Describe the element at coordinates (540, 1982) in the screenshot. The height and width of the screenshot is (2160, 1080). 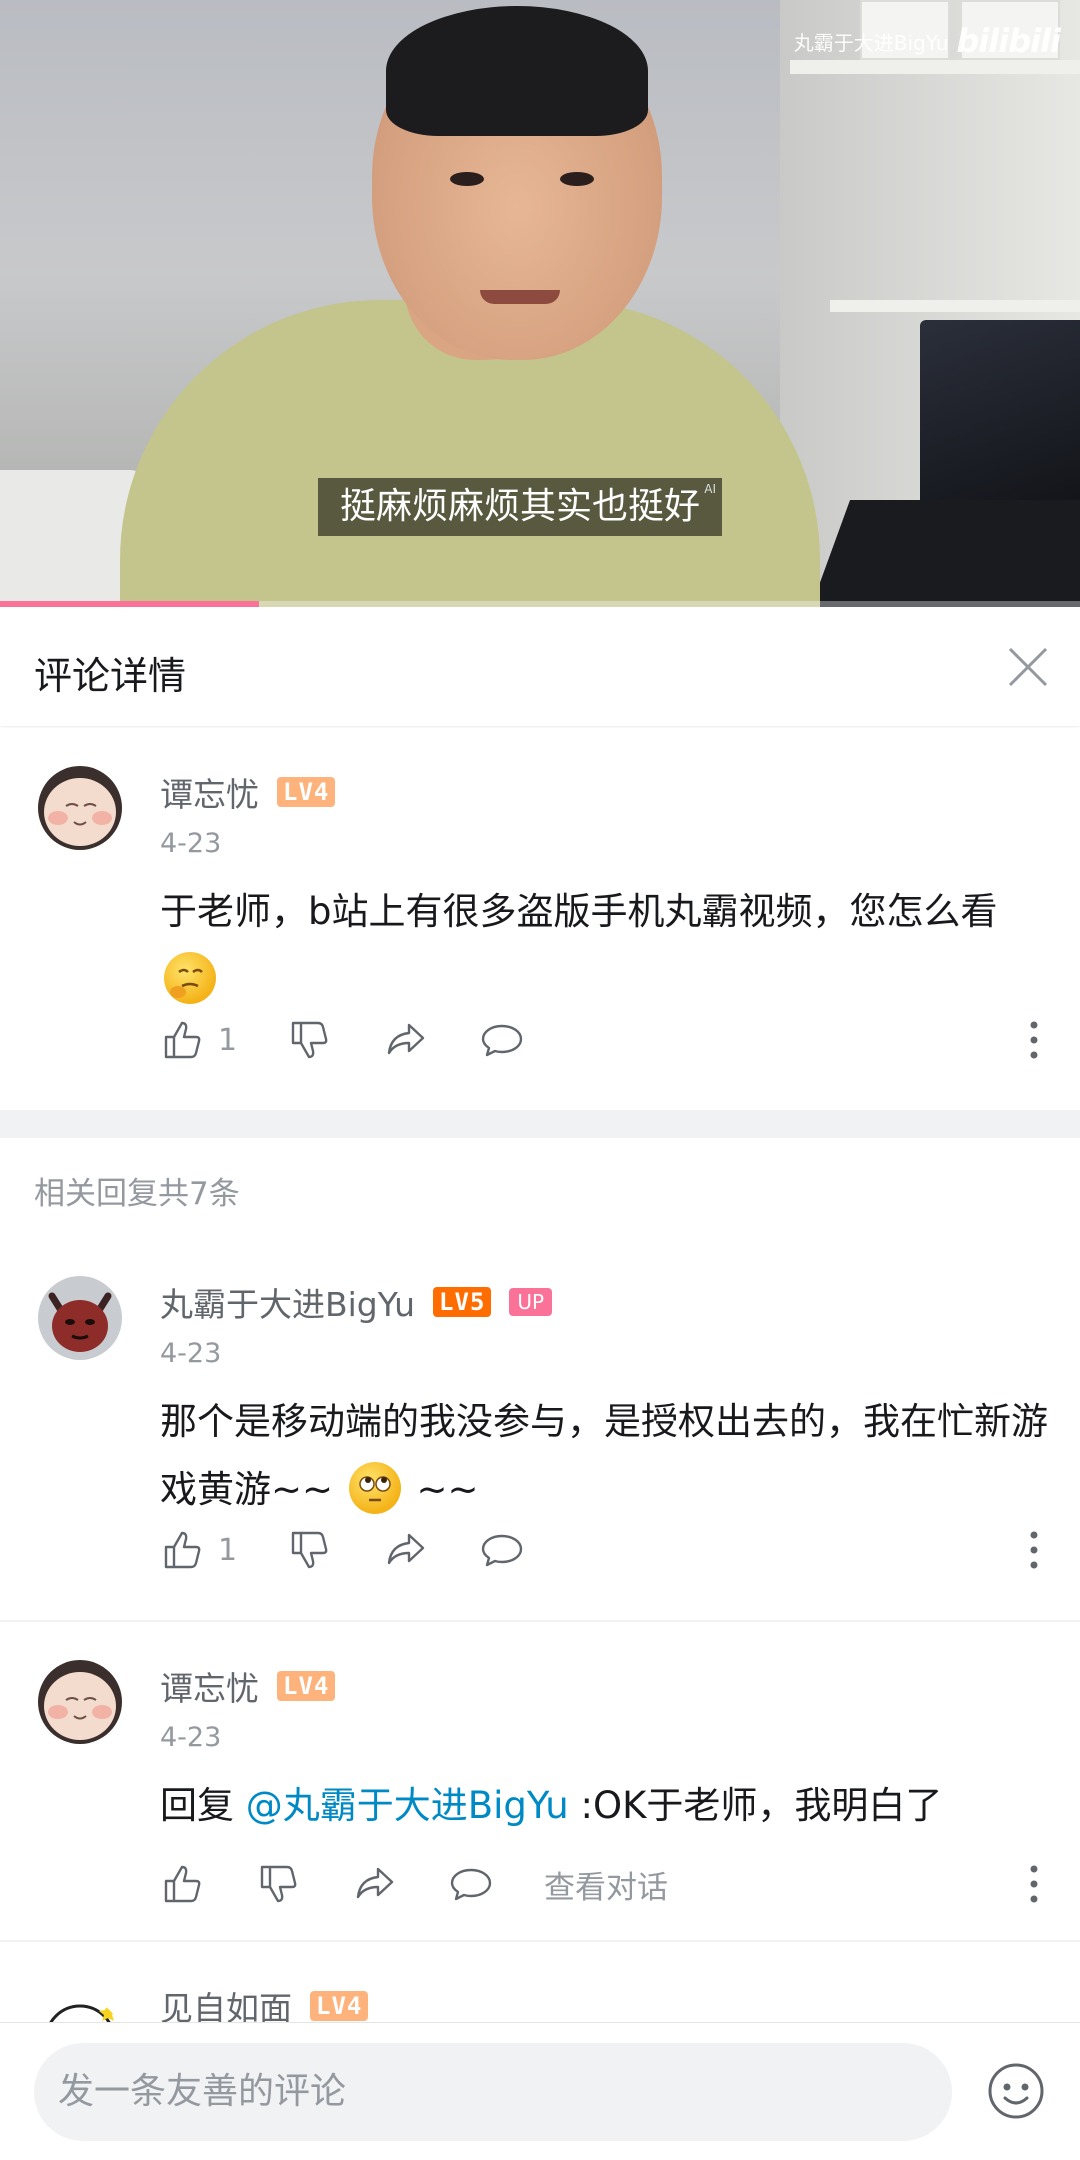
I see `reply-item: 见自如面 LV4` at that location.